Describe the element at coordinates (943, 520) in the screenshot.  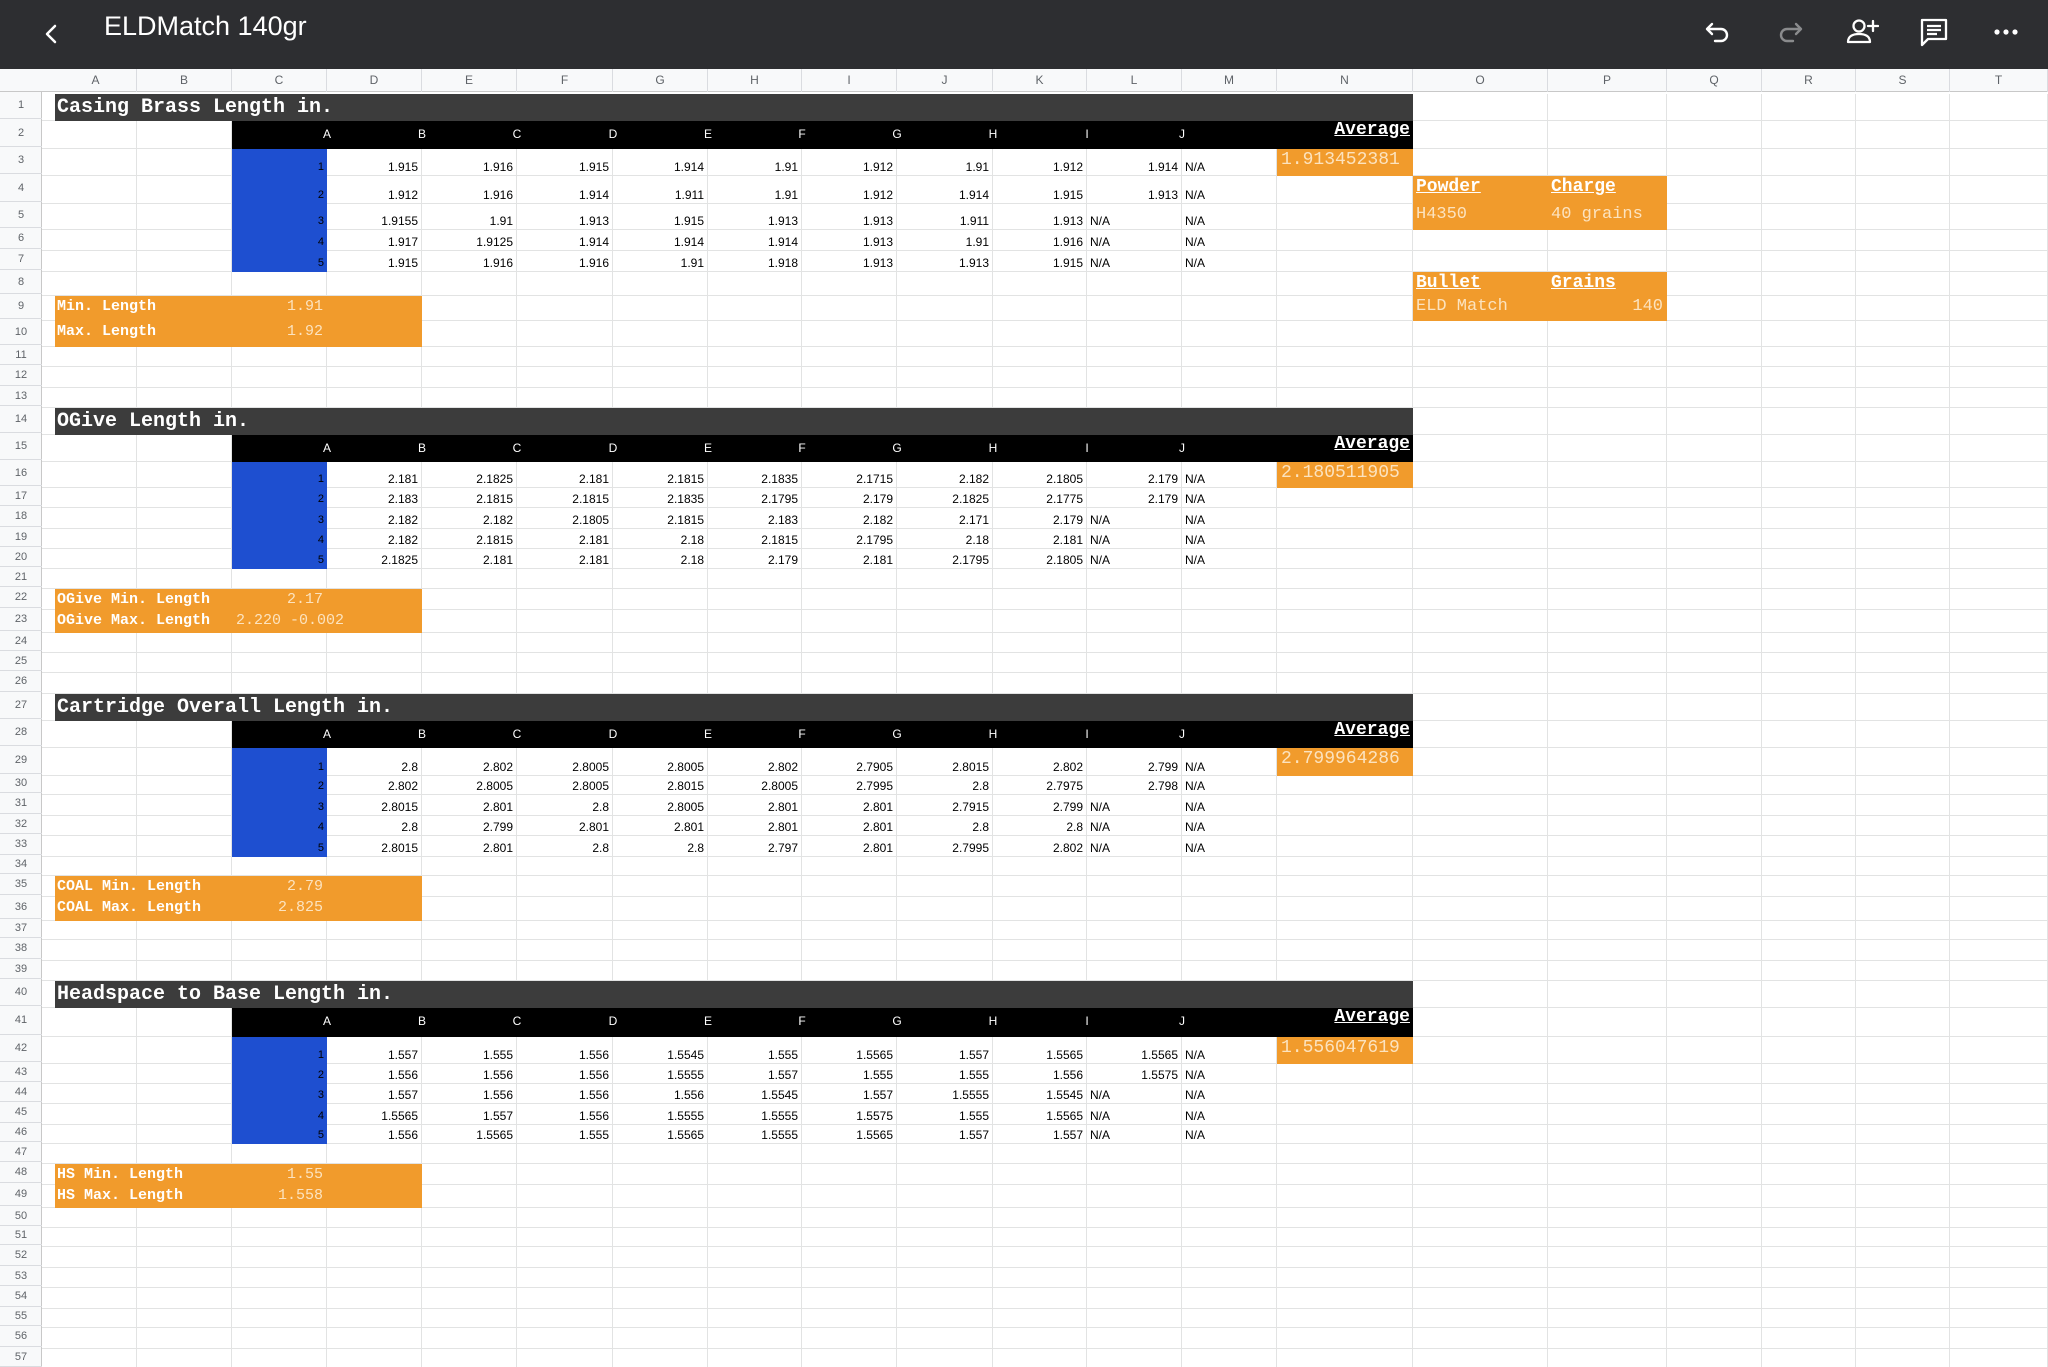
I see `data-cell: 2.171` at that location.